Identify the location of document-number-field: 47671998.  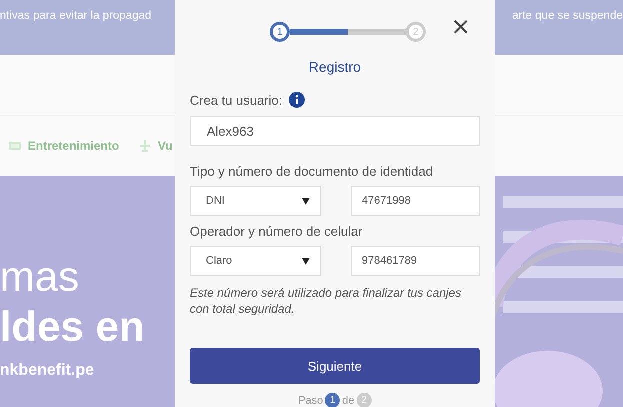
(415, 201).